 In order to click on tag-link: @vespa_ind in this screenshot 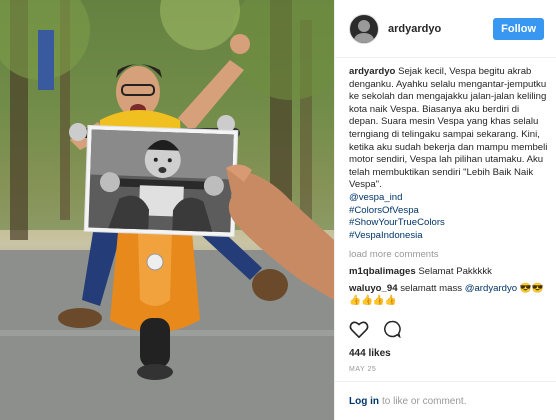, I will do `click(448, 198)`.